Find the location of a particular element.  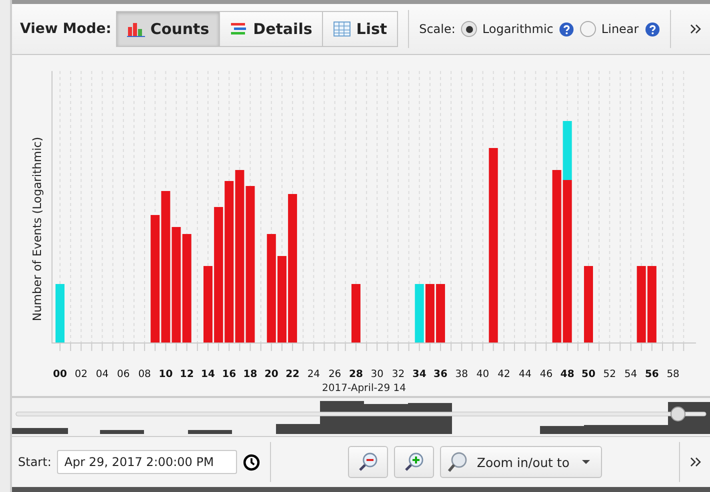

x-tick-label: 08 is located at coordinates (144, 374).